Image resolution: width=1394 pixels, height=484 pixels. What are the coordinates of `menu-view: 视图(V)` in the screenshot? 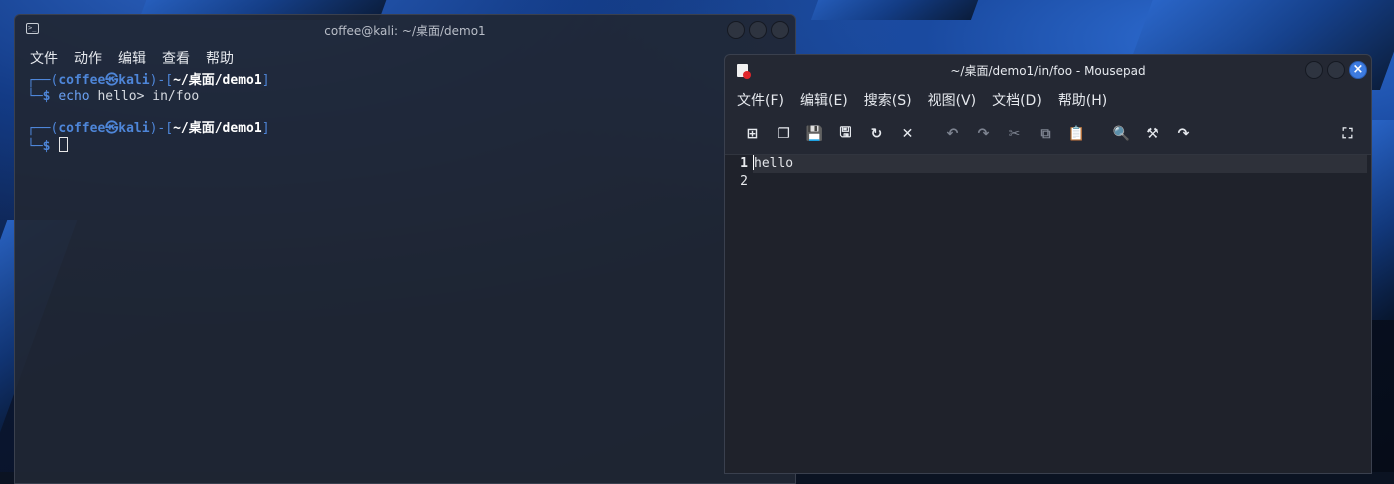 It's located at (952, 100).